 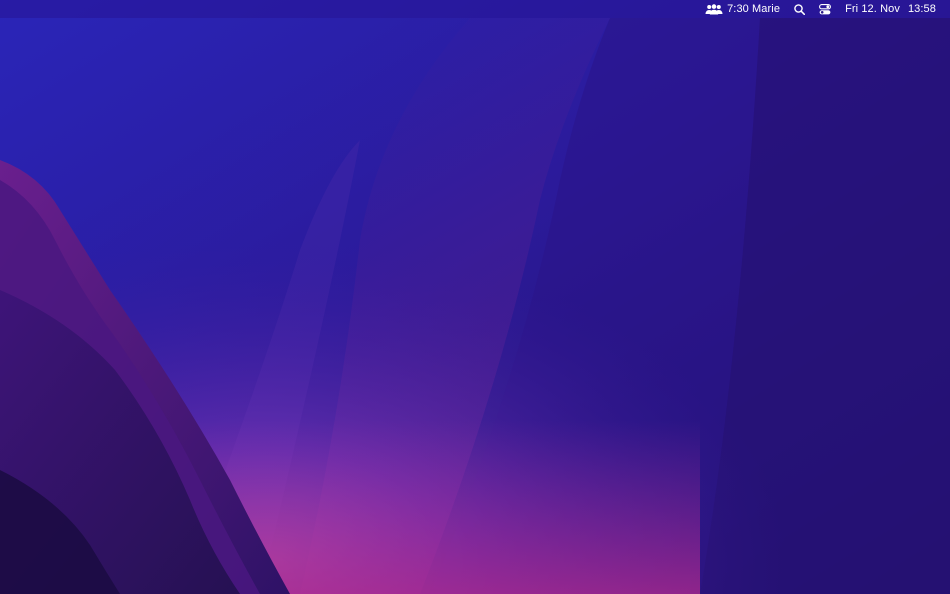 I want to click on family-status-menu: 7:30 Marie, so click(x=742, y=9).